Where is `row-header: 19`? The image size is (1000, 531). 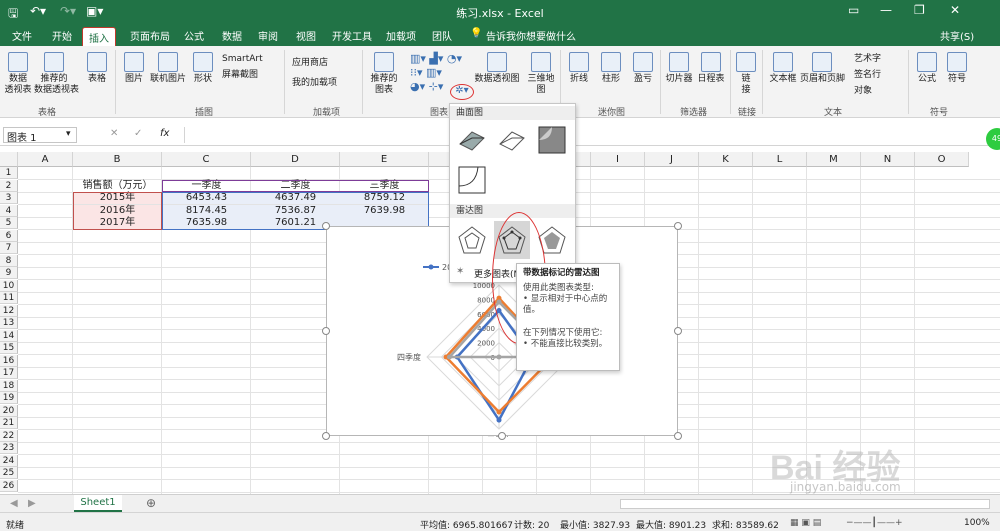 row-header: 19 is located at coordinates (9, 398).